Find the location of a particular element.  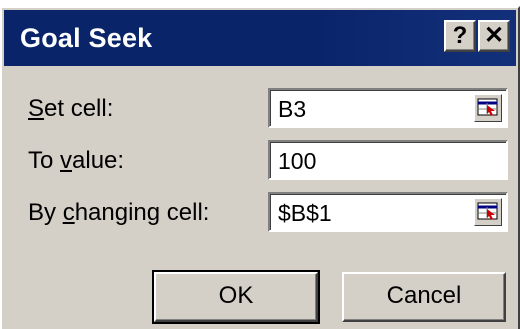

to-value-label-pre: To is located at coordinates (44, 160).